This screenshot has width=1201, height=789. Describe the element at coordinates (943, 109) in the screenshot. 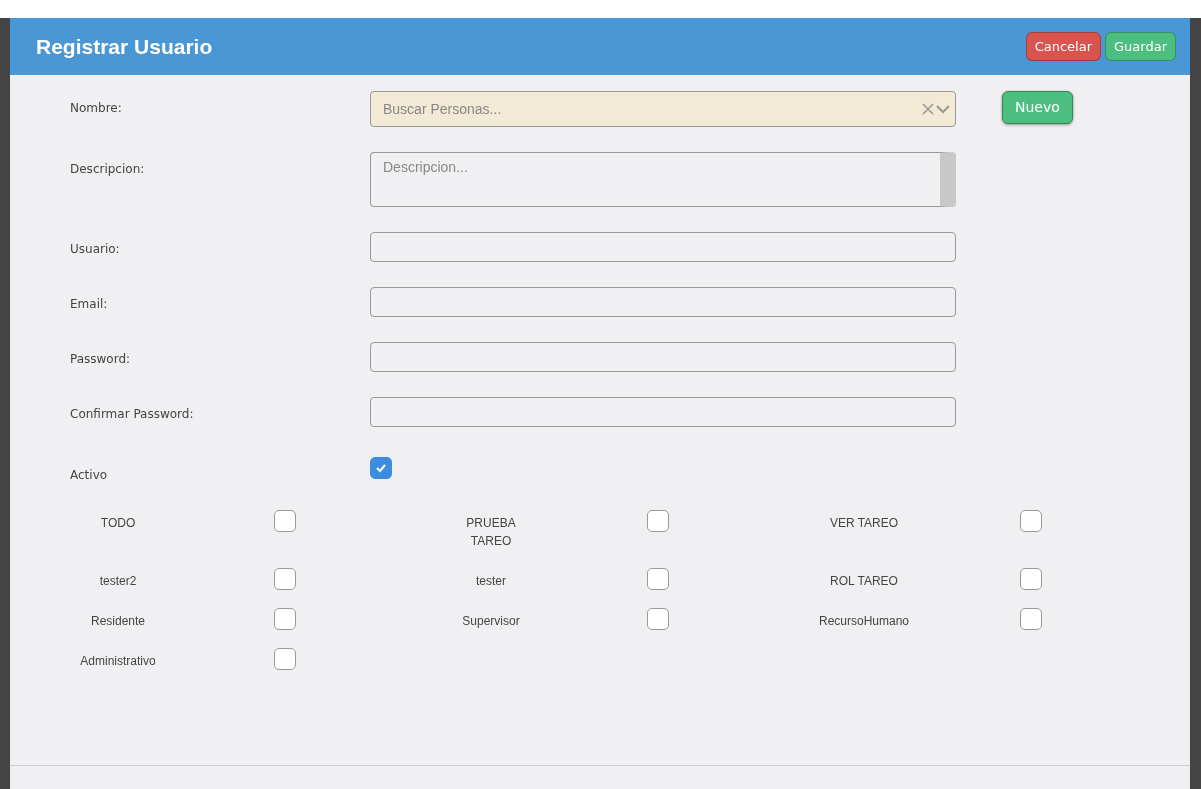

I see `dropdown-caret-icon` at that location.